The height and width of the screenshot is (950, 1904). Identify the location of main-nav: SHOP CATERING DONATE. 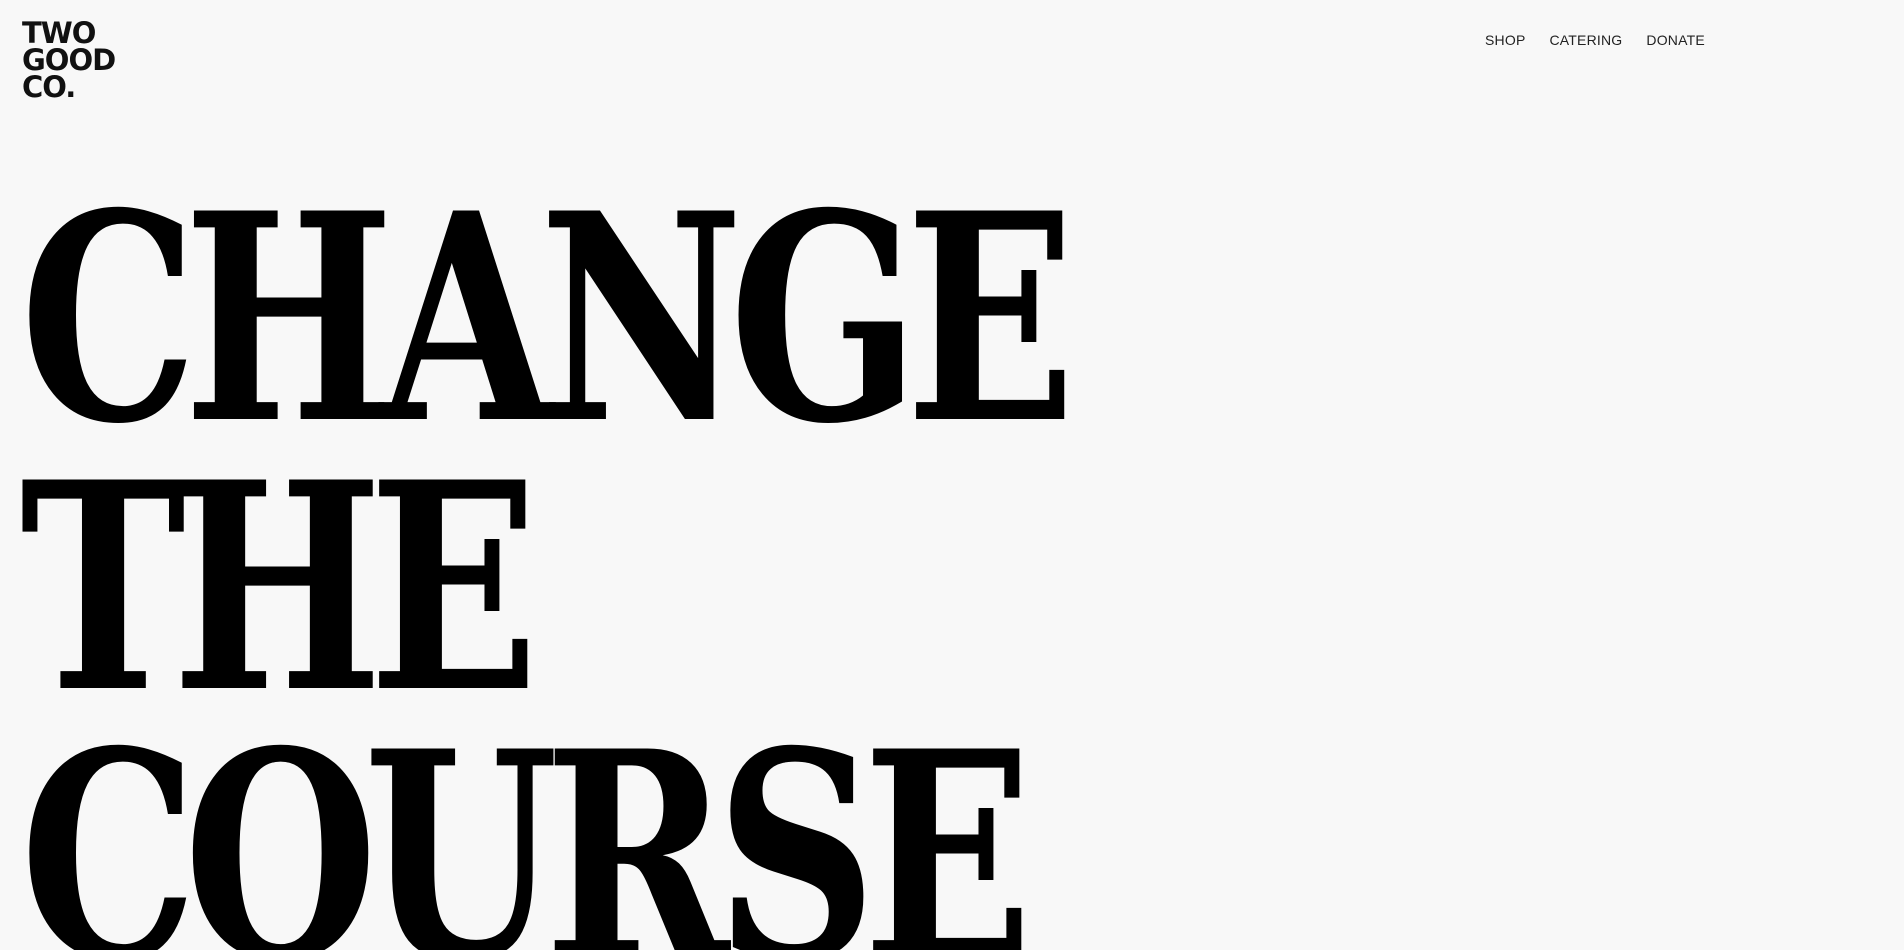
(1595, 40).